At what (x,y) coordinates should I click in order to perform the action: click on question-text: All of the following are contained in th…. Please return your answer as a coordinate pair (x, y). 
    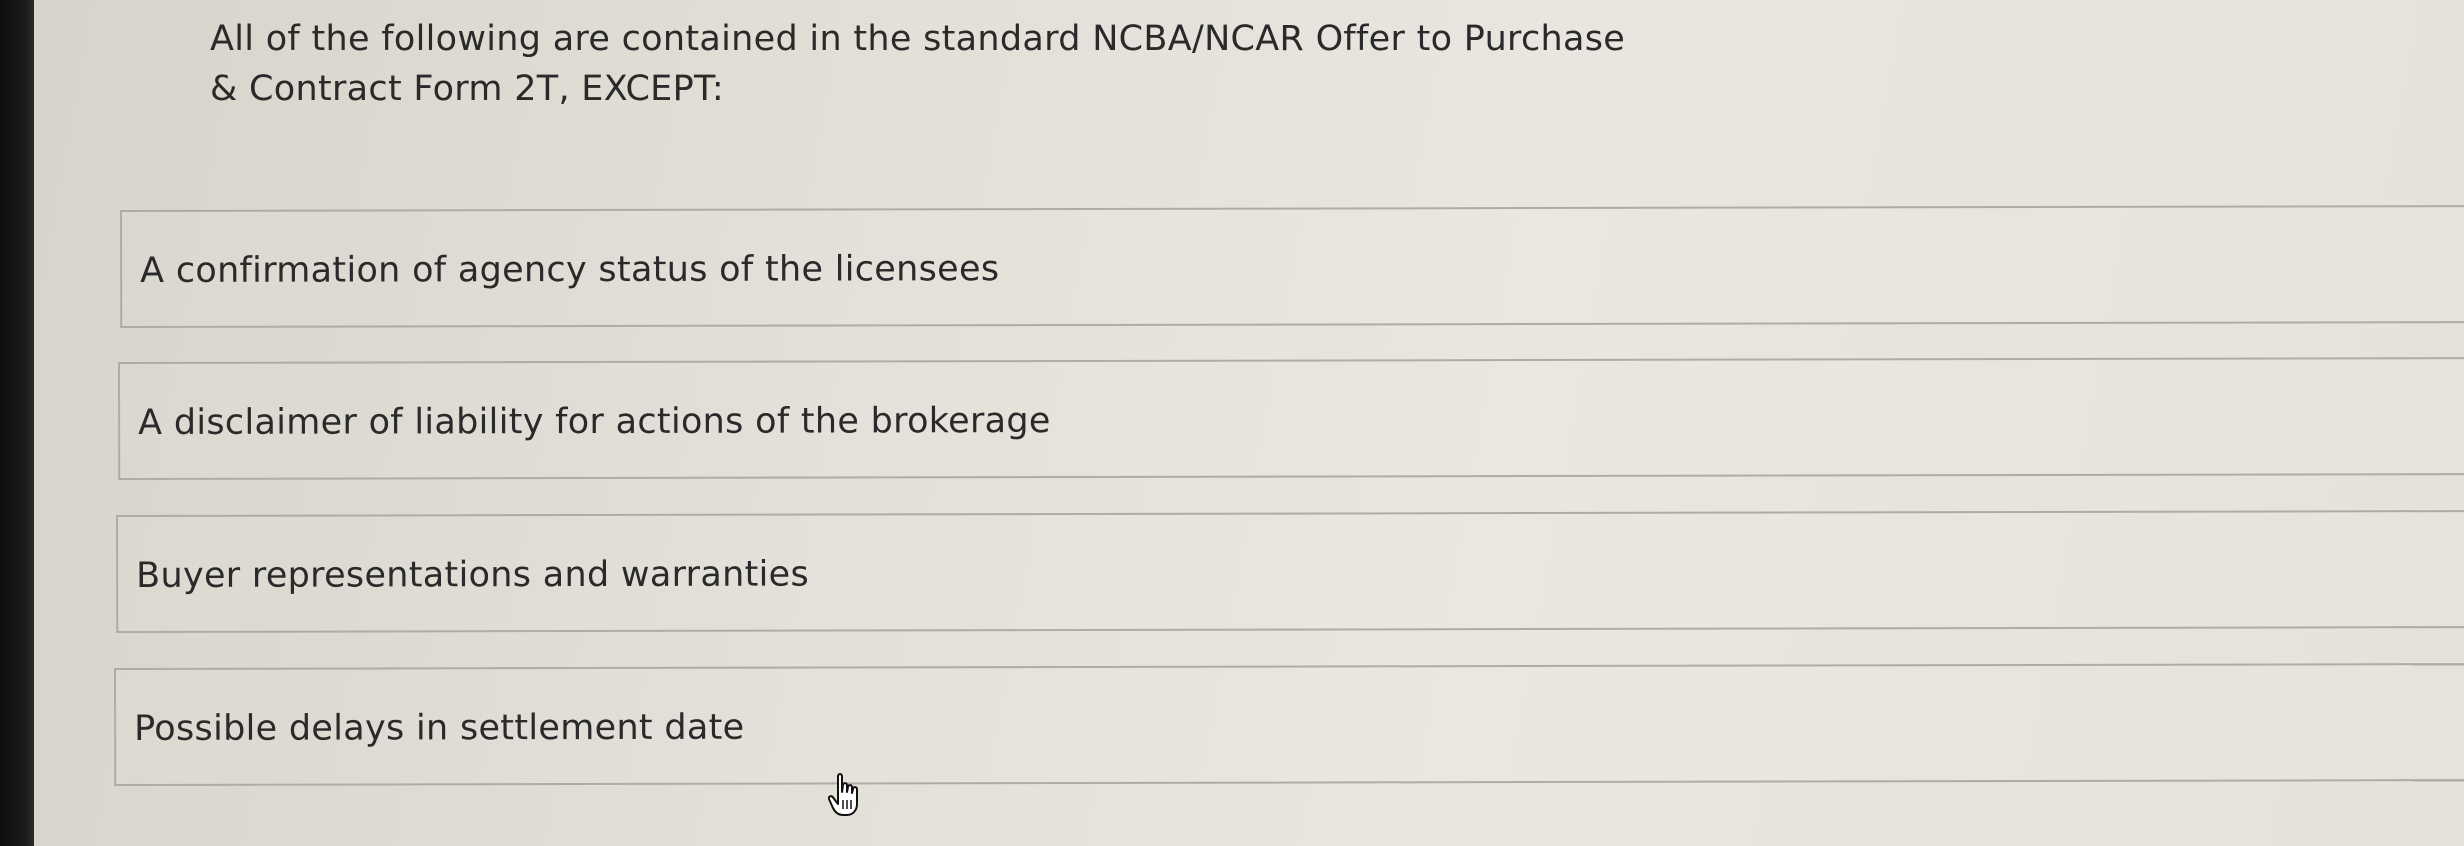
    Looking at the image, I should click on (1030, 64).